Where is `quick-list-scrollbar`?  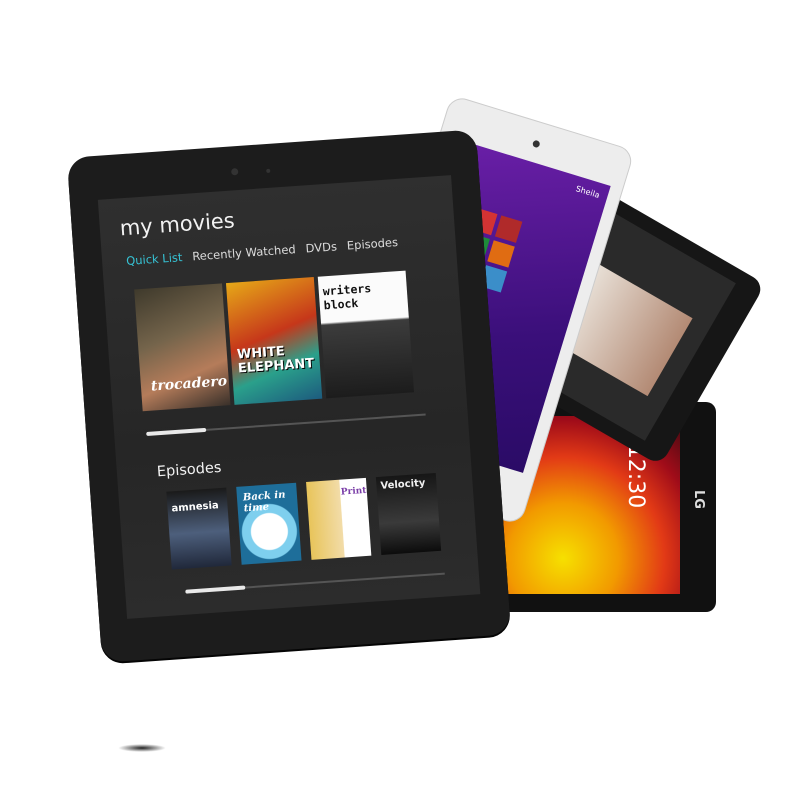
quick-list-scrollbar is located at coordinates (286, 425).